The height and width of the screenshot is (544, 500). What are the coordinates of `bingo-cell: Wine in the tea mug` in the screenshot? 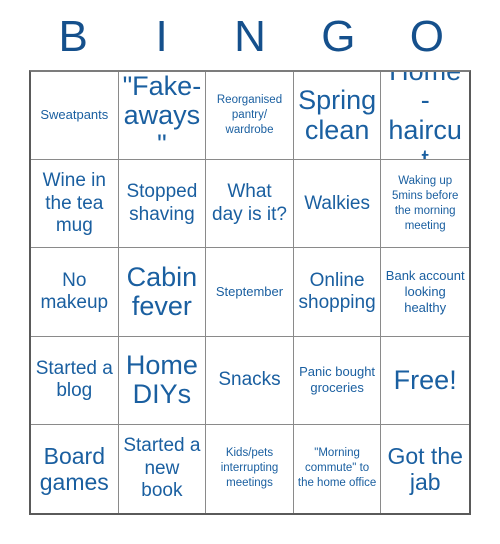 It's located at (75, 204).